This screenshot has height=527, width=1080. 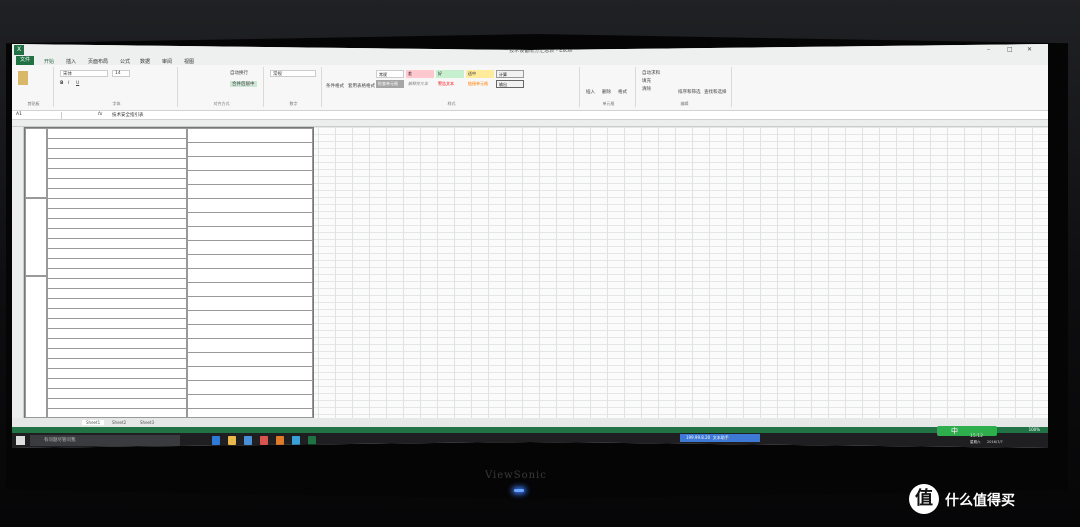 What do you see at coordinates (145, 61) in the screenshot?
I see `tab-data: 数据` at bounding box center [145, 61].